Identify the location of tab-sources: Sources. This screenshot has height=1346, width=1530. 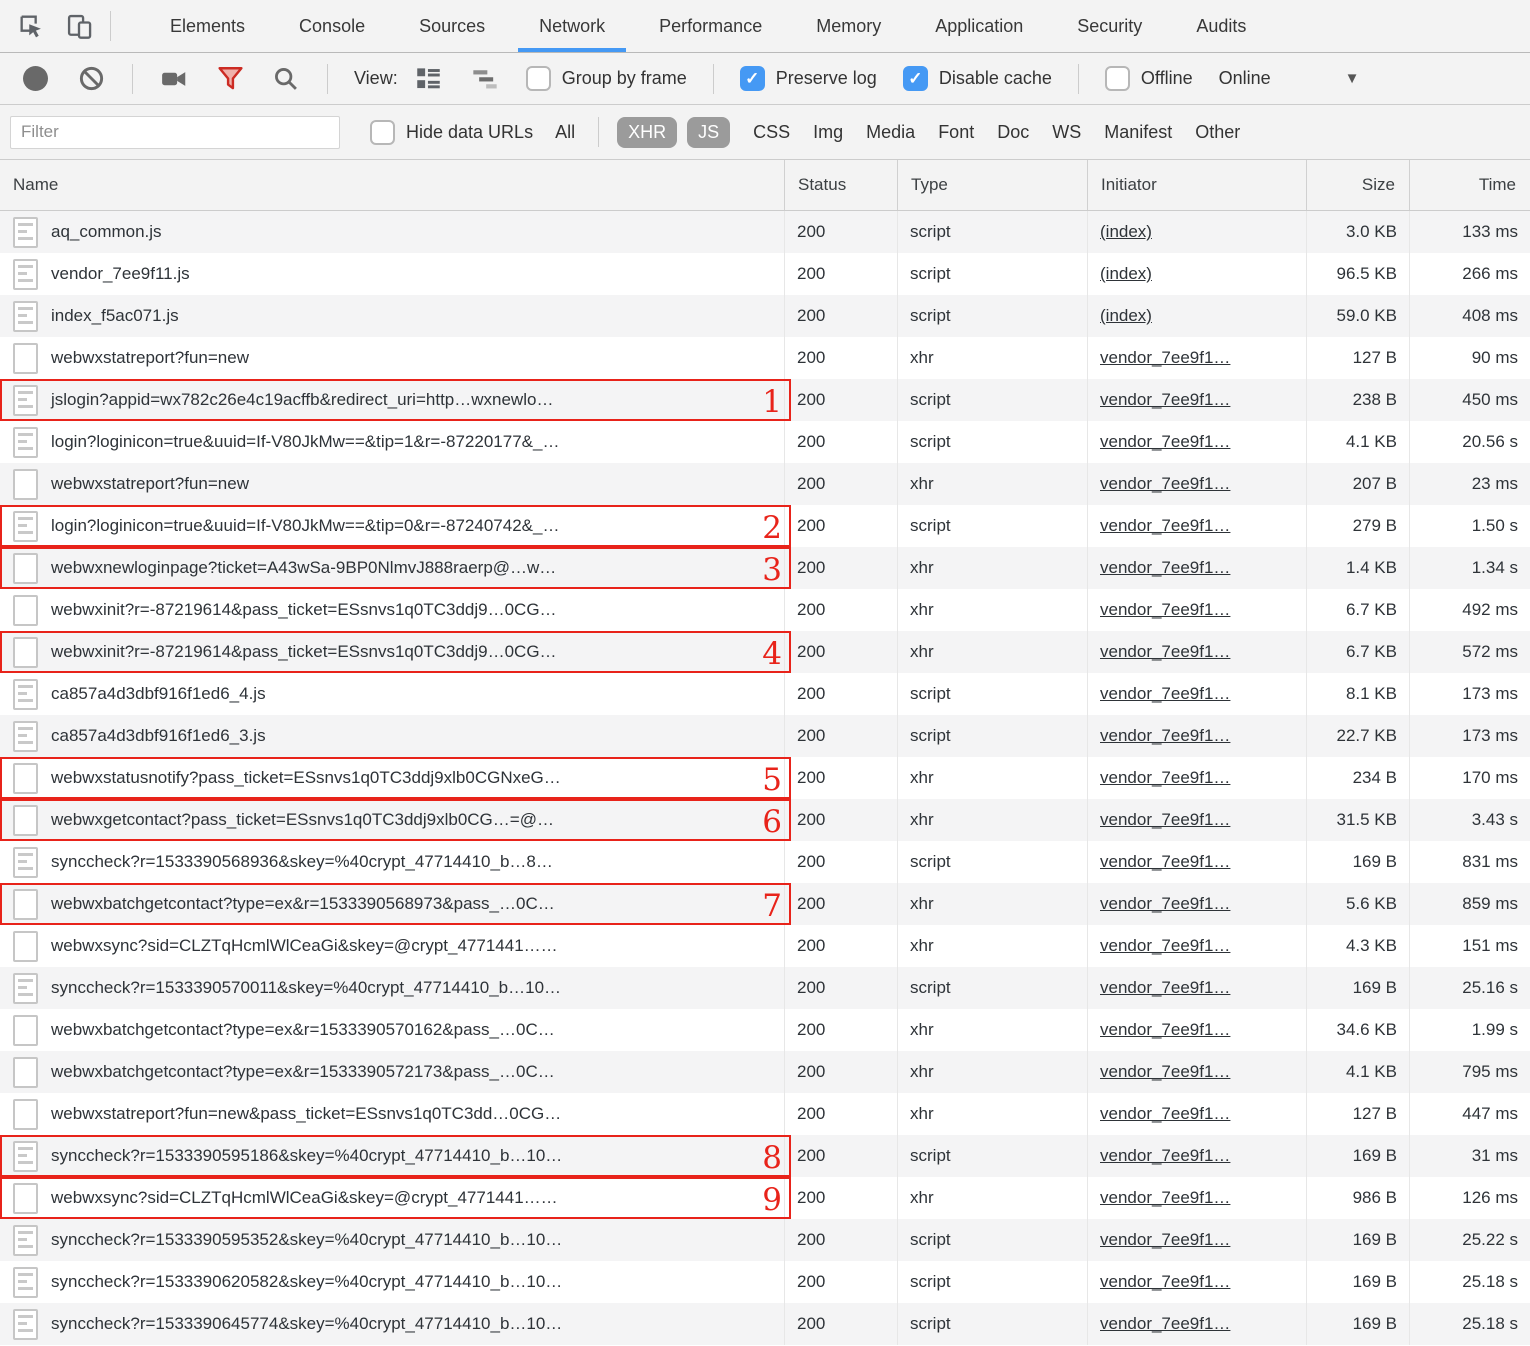
(452, 26).